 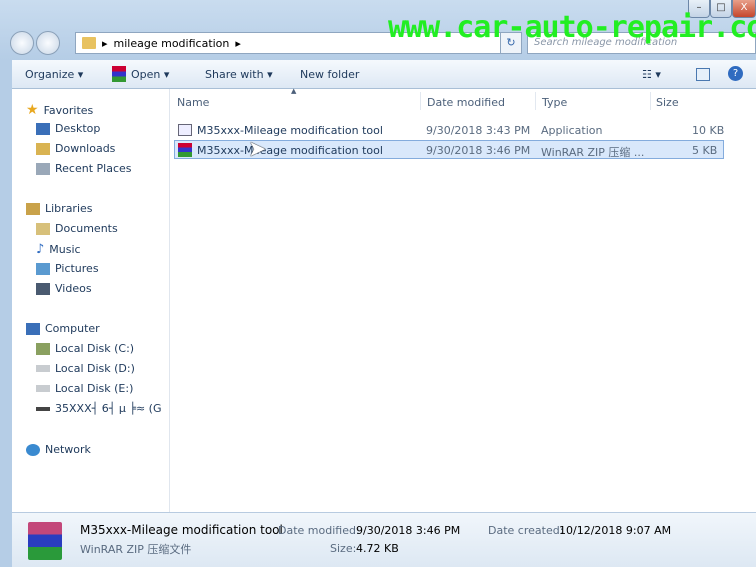 What do you see at coordinates (85, 348) in the screenshot?
I see `sidebar-item-local-disk-c: Local Disk (C:)` at bounding box center [85, 348].